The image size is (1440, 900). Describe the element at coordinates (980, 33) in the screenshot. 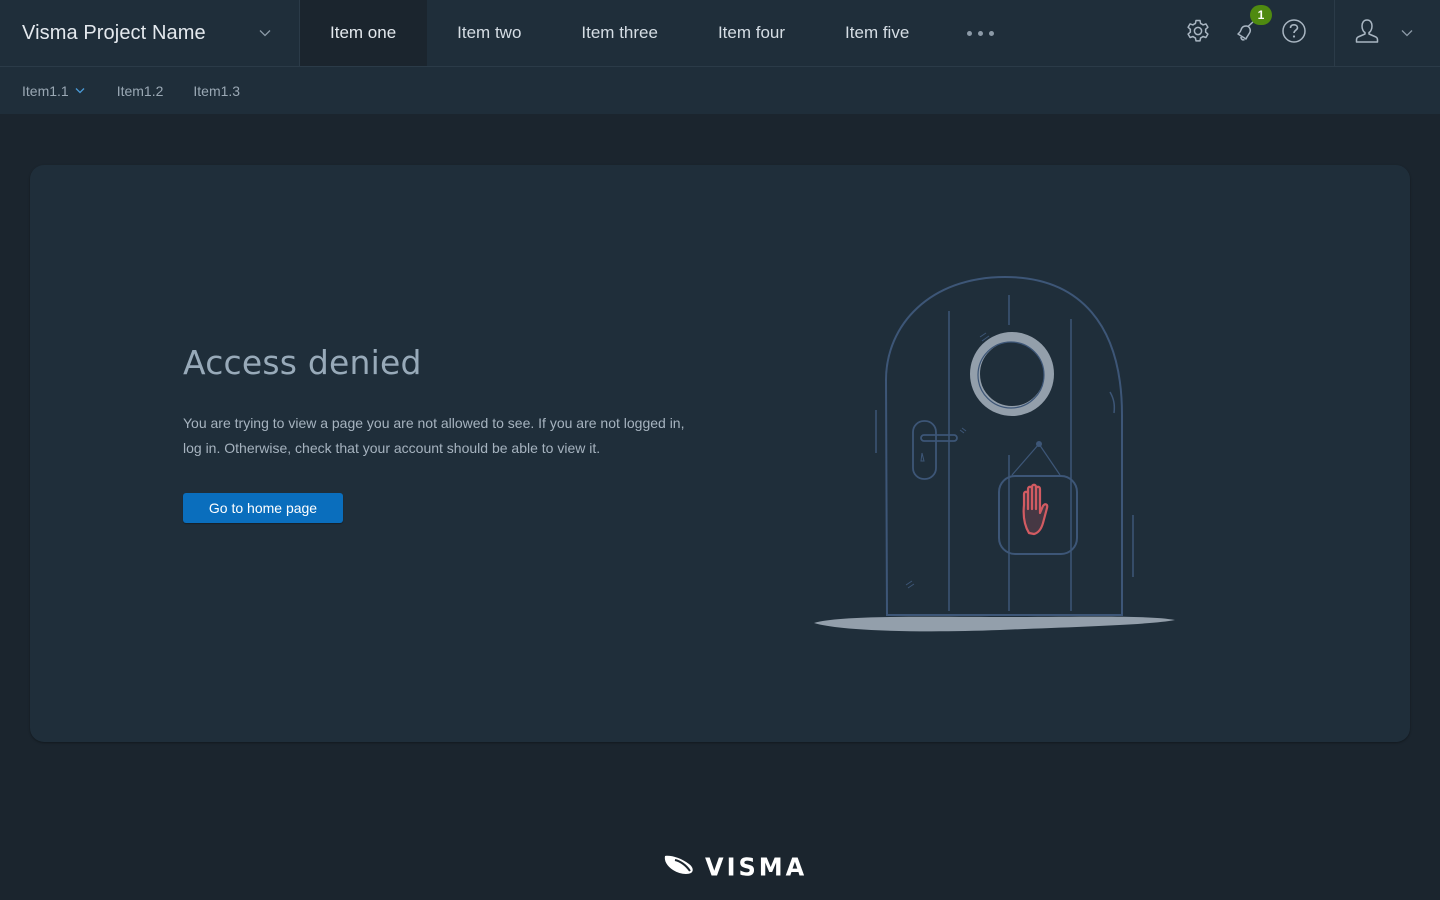

I see `more-horizontal-icon` at that location.